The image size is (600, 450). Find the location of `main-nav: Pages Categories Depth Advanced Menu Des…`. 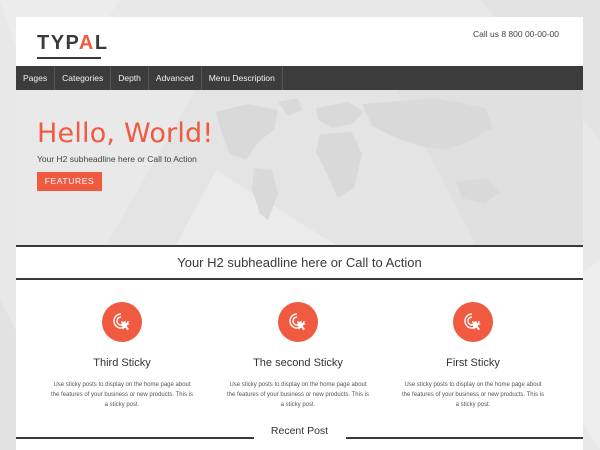

main-nav: Pages Categories Depth Advanced Menu Des… is located at coordinates (299, 78).